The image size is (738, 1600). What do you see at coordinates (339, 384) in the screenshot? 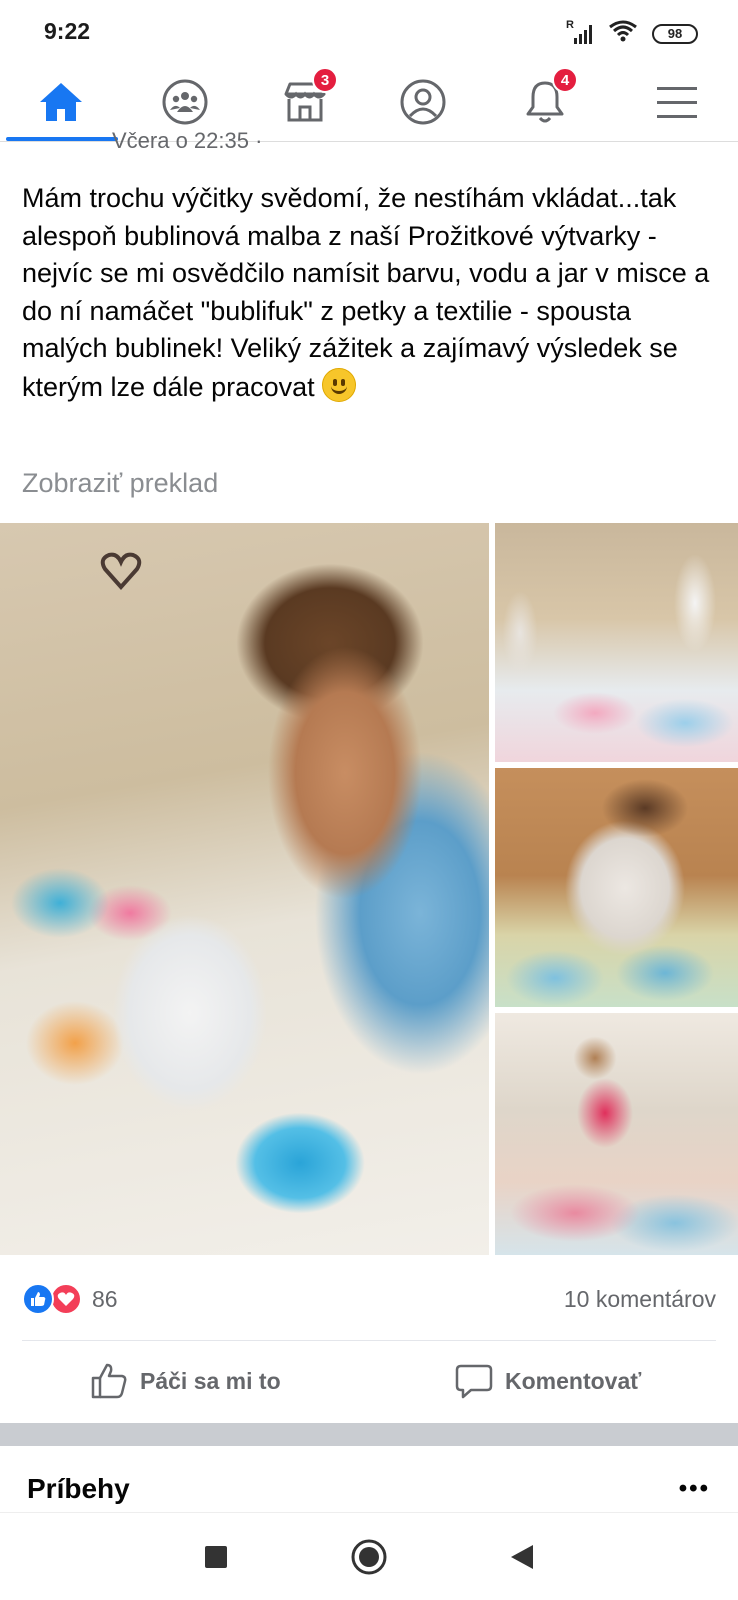
I see `smile-emoji-icon` at bounding box center [339, 384].